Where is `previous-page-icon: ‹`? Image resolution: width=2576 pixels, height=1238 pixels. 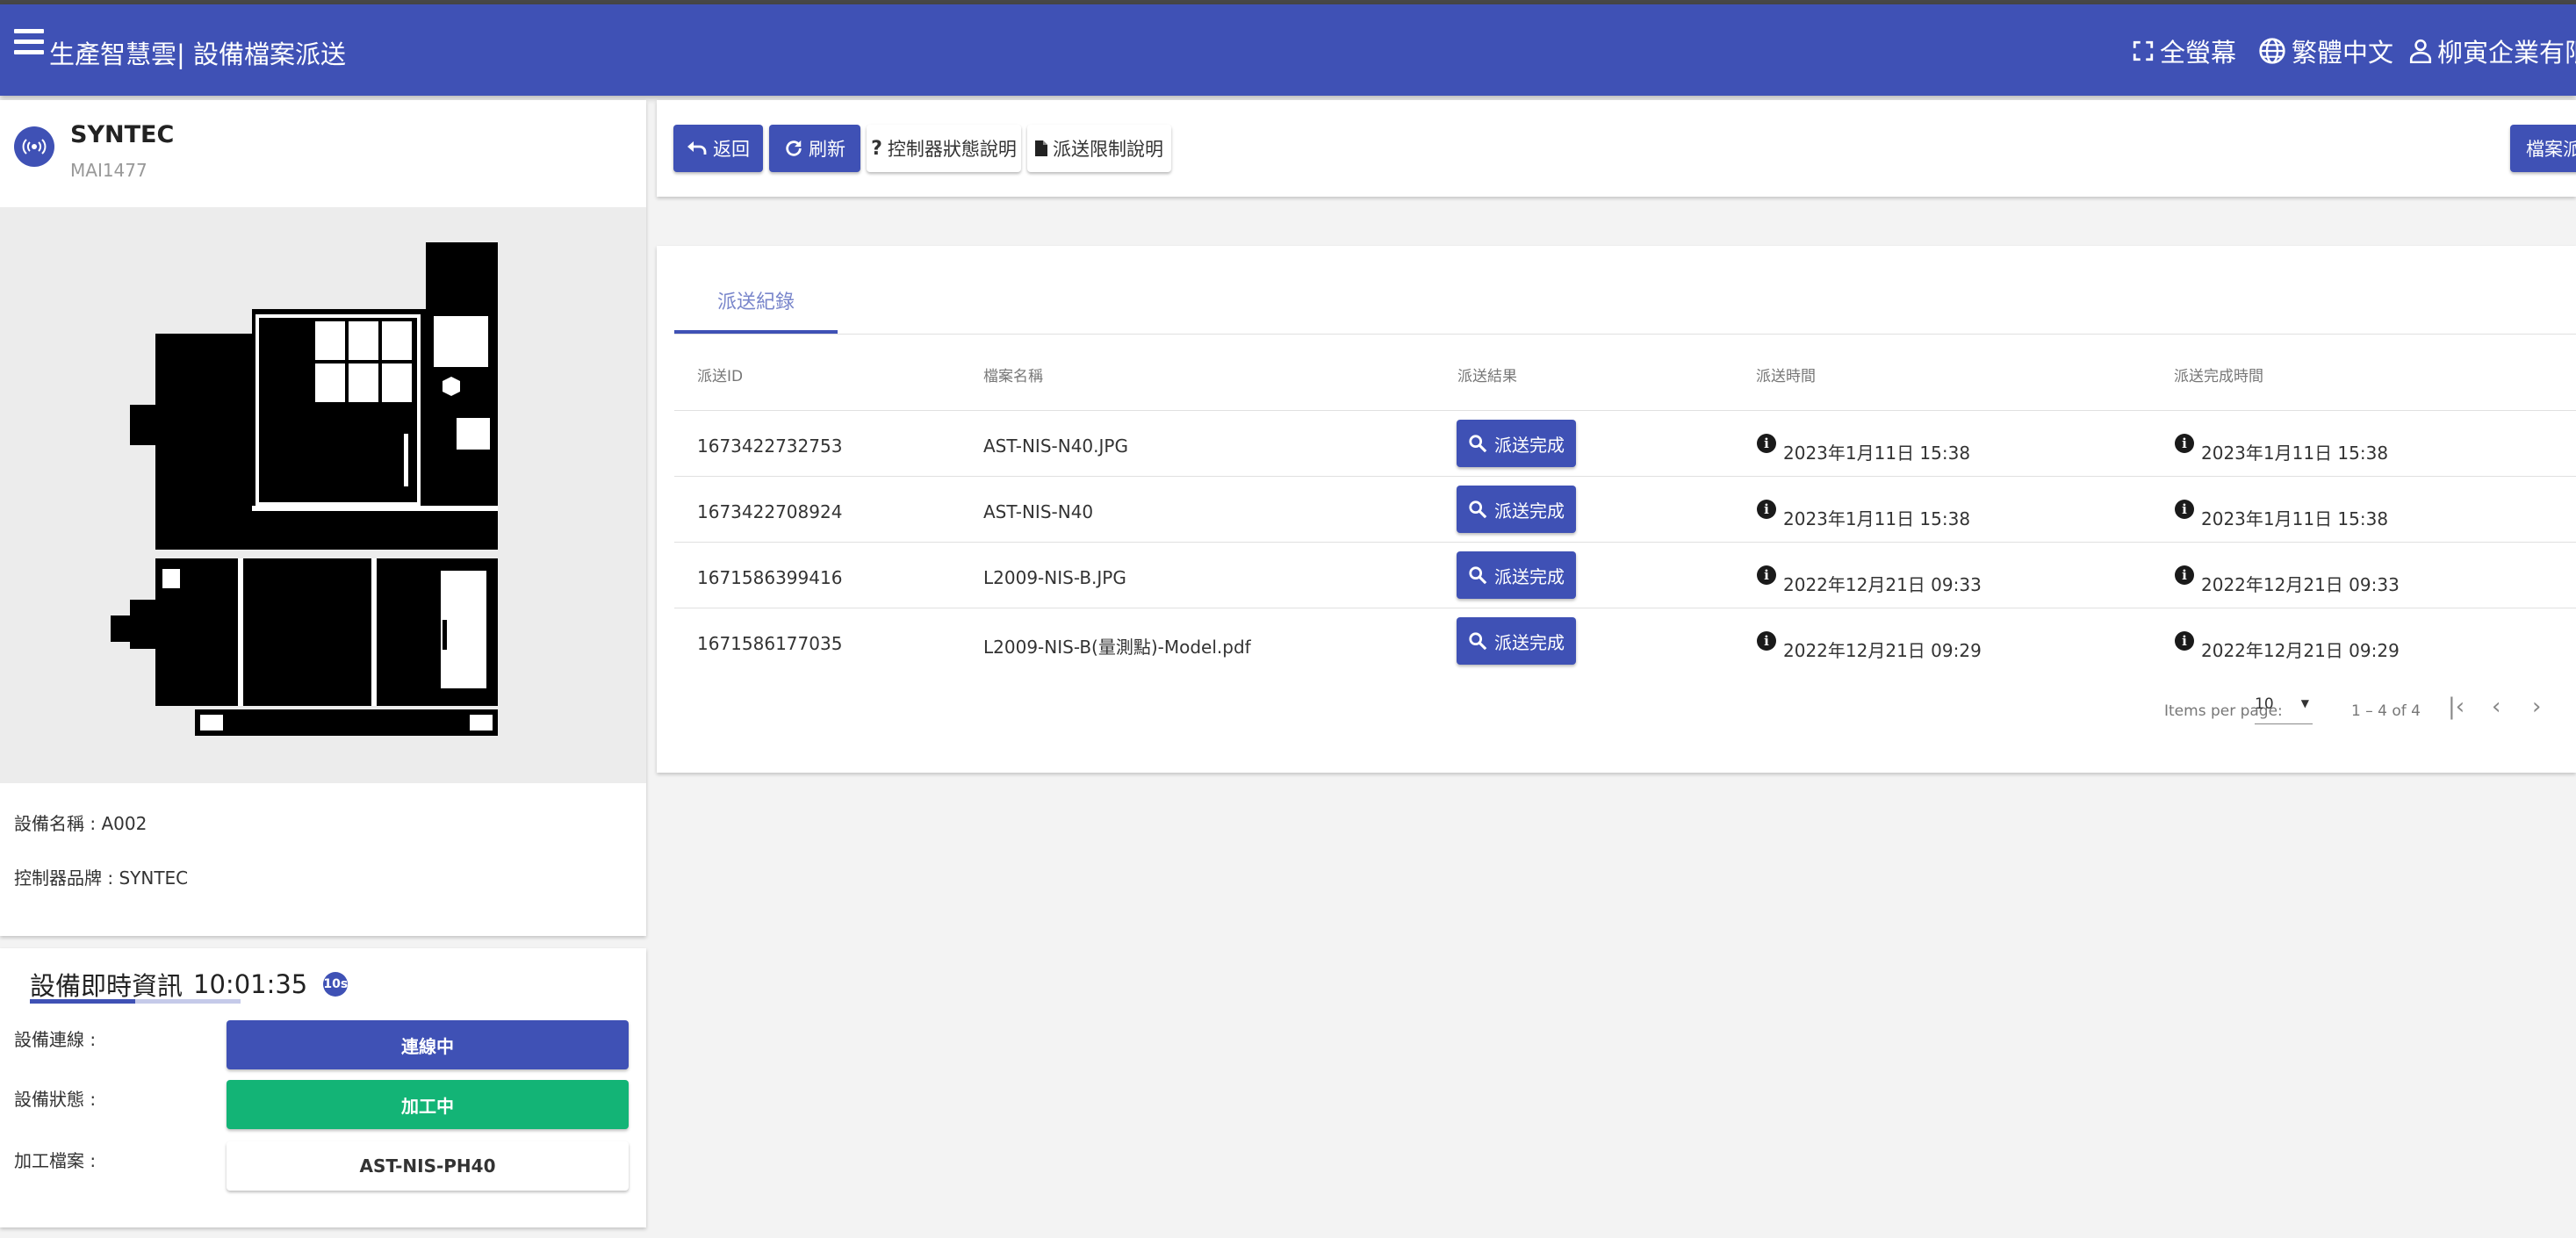 previous-page-icon: ‹ is located at coordinates (2496, 707).